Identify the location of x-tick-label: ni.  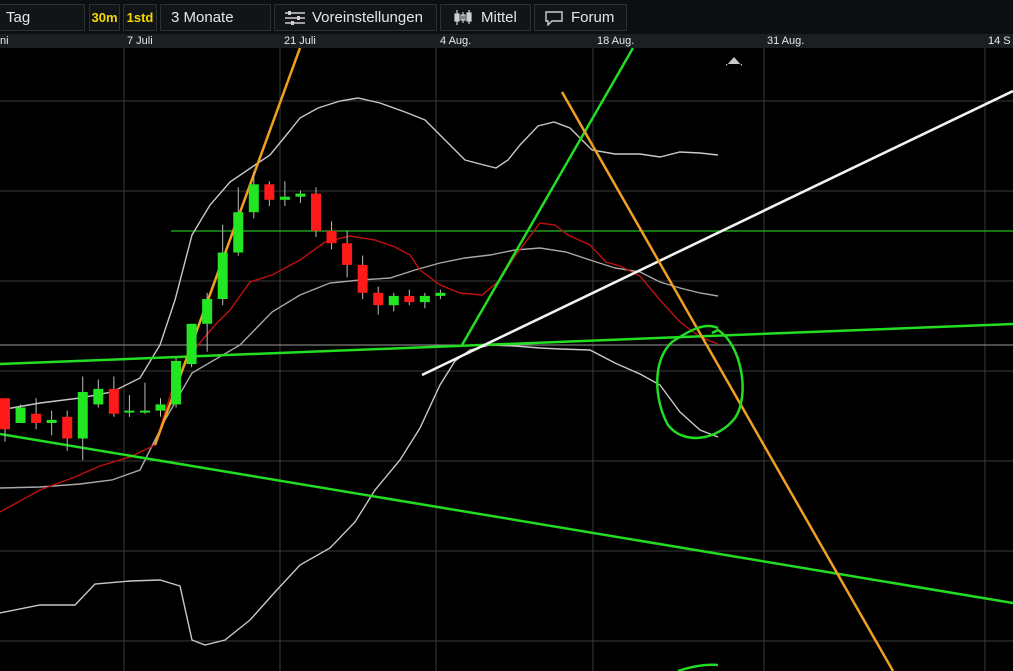
(4, 41).